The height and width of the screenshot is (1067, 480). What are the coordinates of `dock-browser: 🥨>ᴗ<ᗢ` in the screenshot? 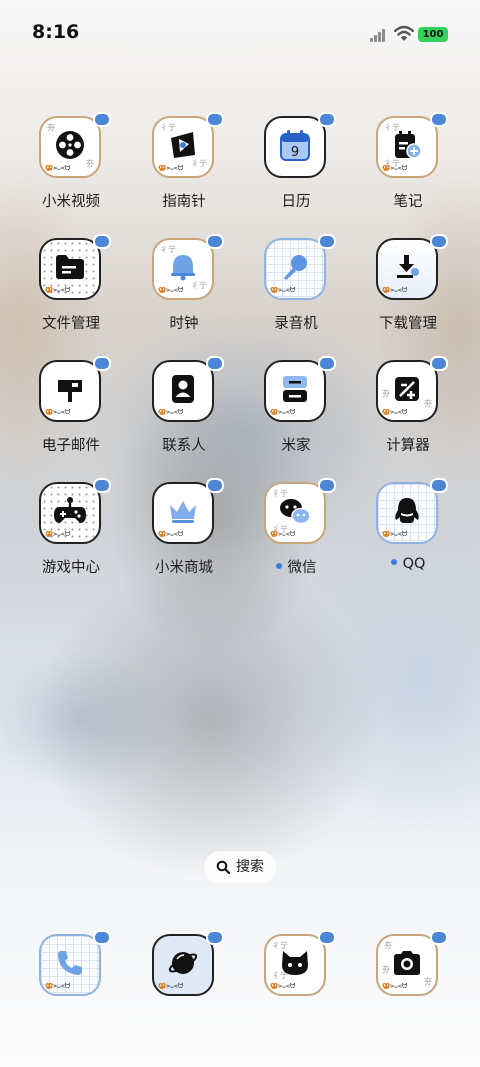 It's located at (184, 984).